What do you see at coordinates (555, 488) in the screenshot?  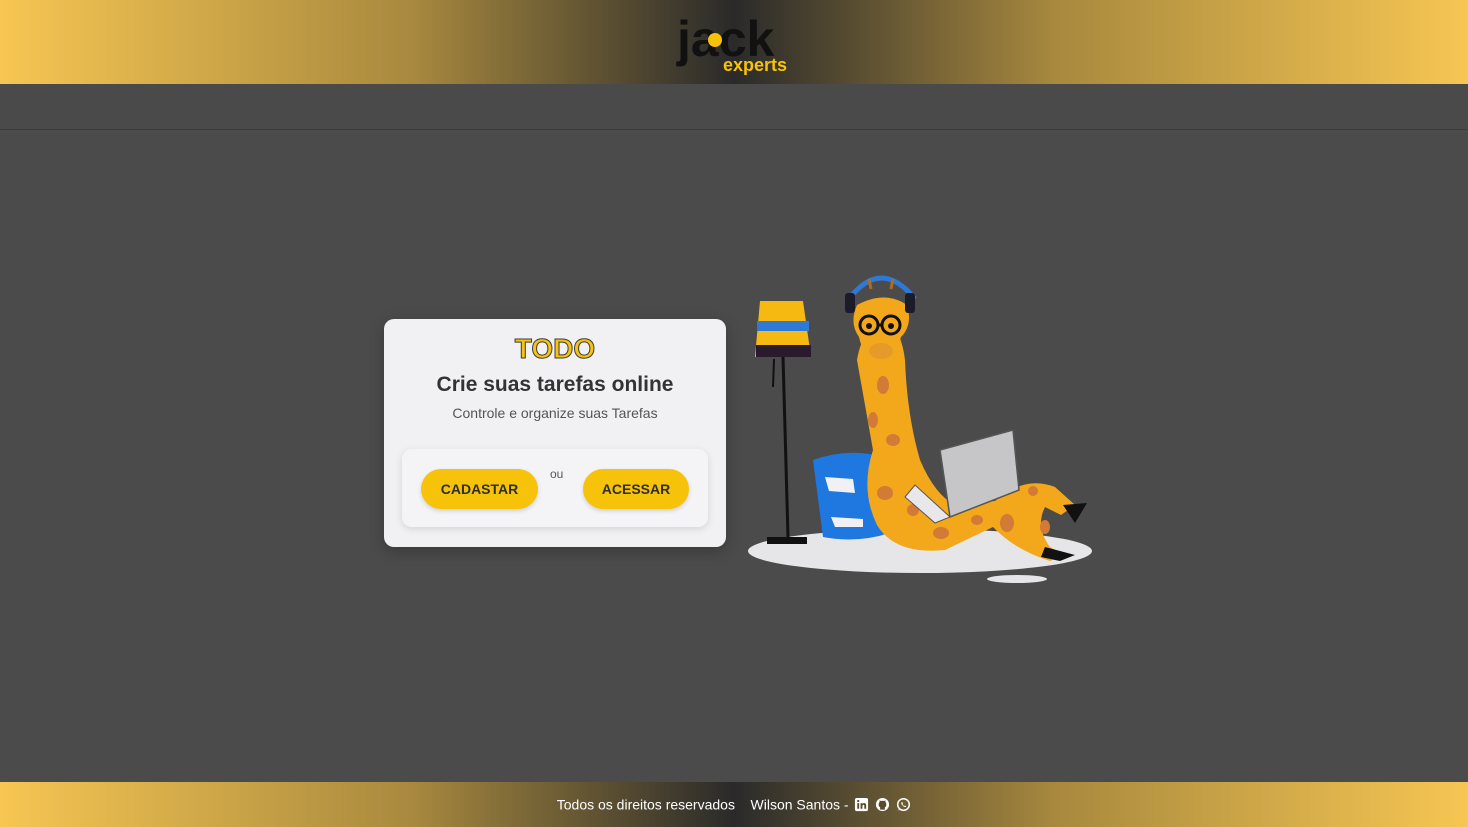 I see `actions-panel: CADASTAR ou ACESSAR` at bounding box center [555, 488].